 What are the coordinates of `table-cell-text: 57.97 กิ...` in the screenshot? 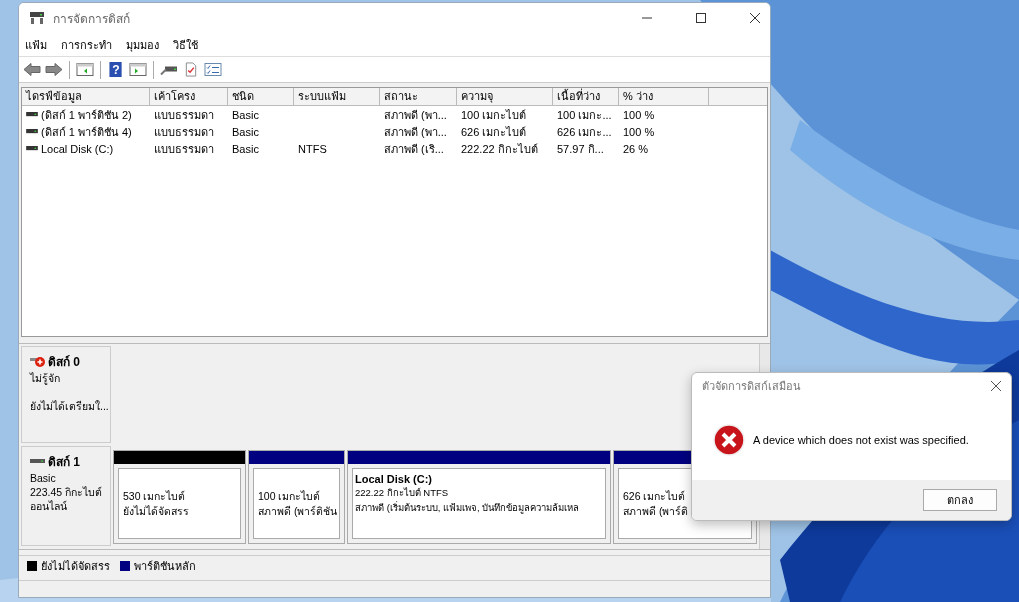 It's located at (580, 149).